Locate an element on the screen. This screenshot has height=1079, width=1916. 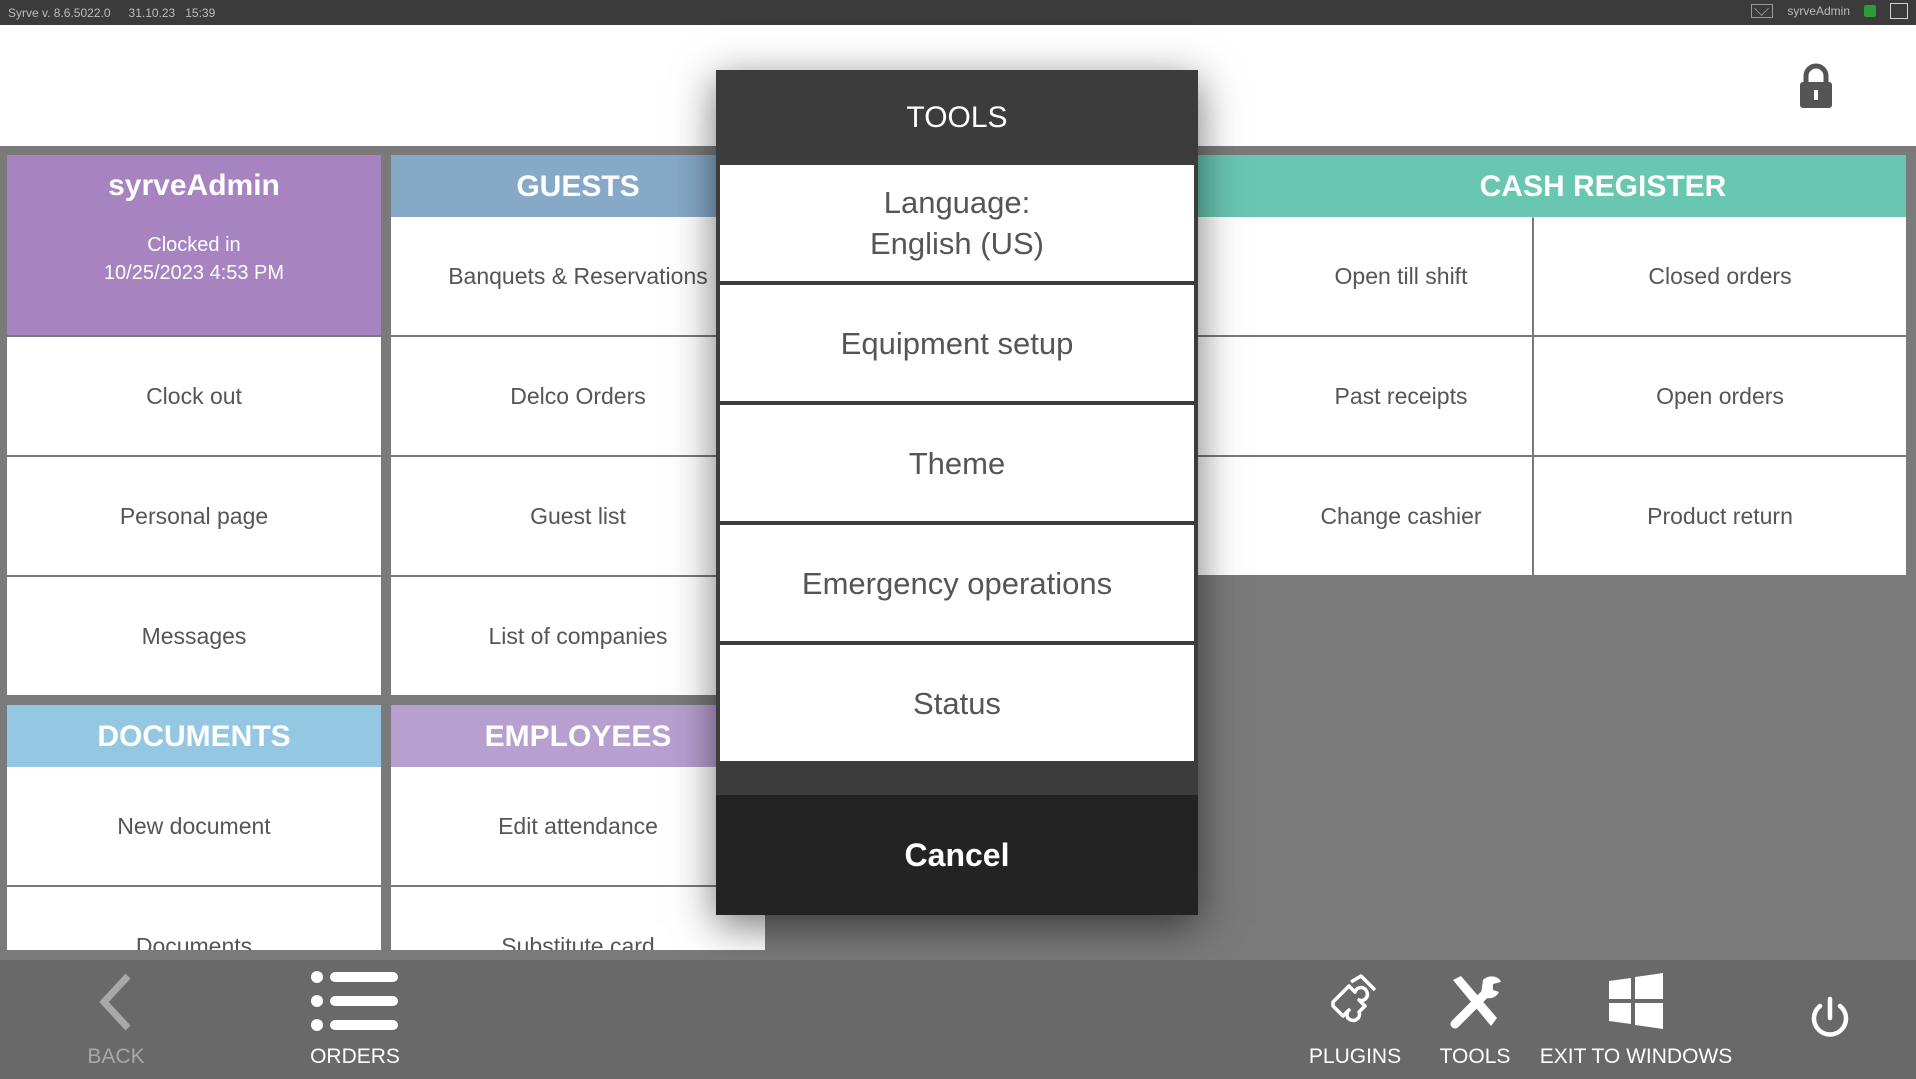
power-icon is located at coordinates (1830, 1016).